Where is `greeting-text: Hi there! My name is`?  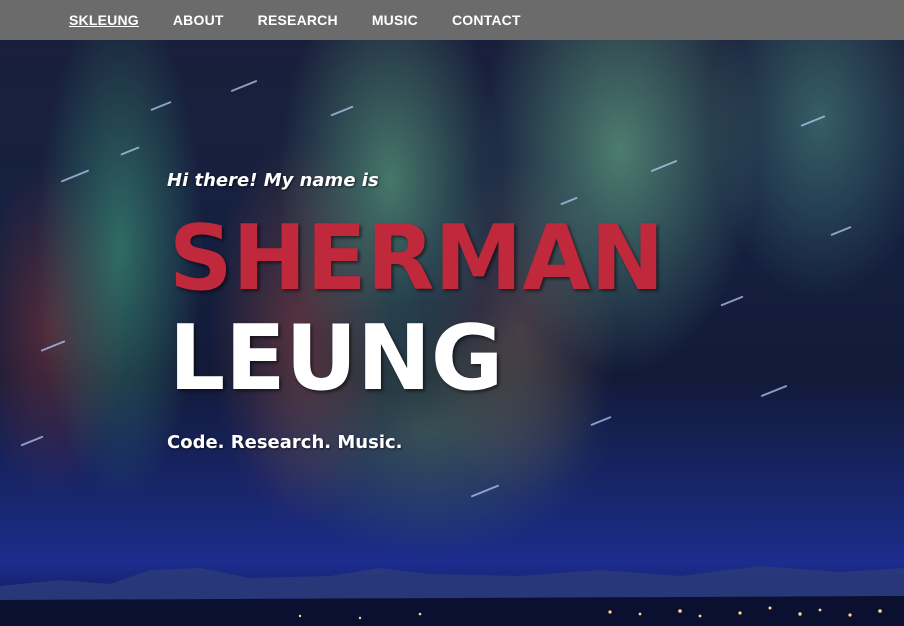 greeting-text: Hi there! My name is is located at coordinates (273, 180).